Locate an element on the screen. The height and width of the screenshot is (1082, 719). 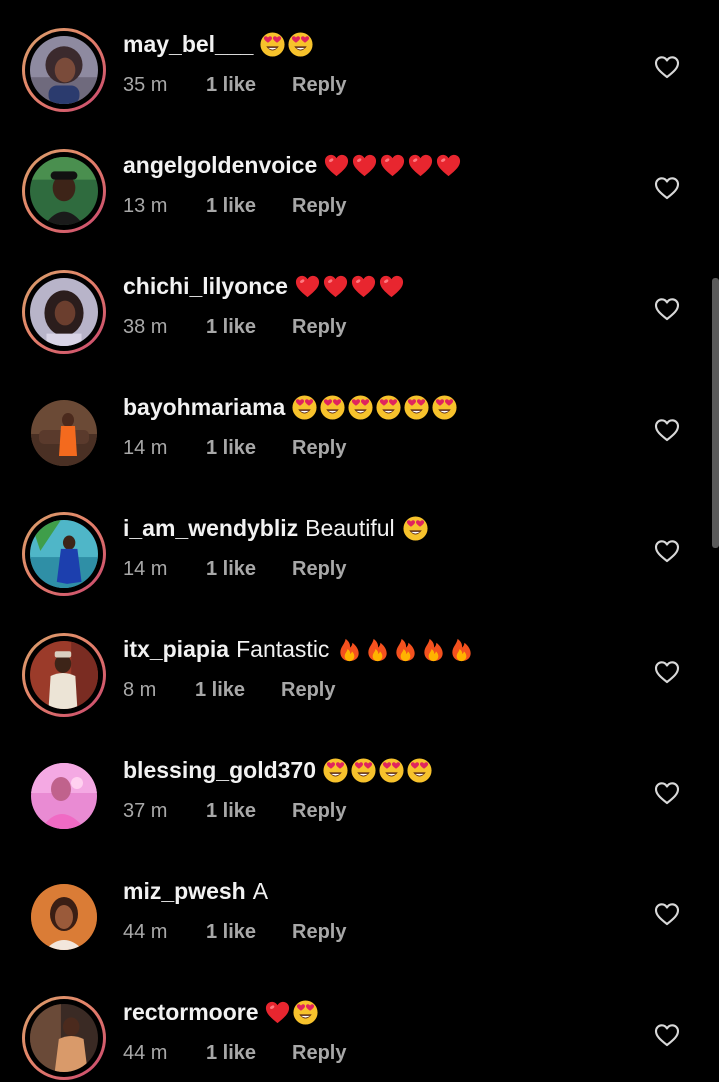
username-link: blessing_gold370 is located at coordinates (219, 770).